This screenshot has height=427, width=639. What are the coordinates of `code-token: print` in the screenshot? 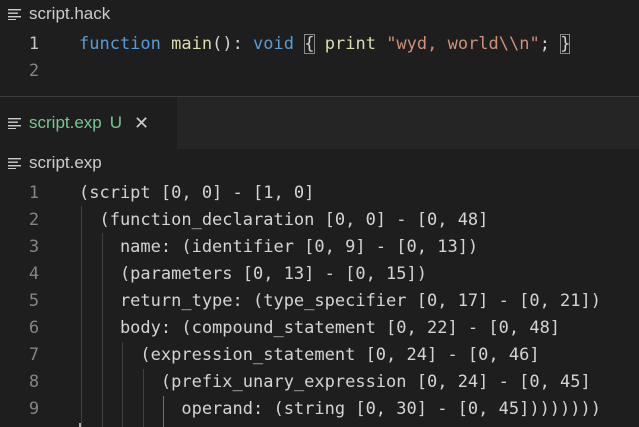 It's located at (350, 43).